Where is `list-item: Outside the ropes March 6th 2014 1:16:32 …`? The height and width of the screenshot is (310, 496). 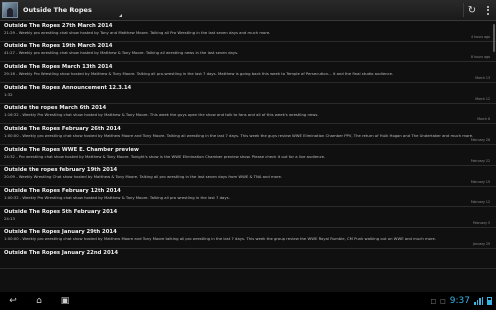 list-item: Outside the ropes March 6th 2014 1:16:32 … is located at coordinates (248, 114).